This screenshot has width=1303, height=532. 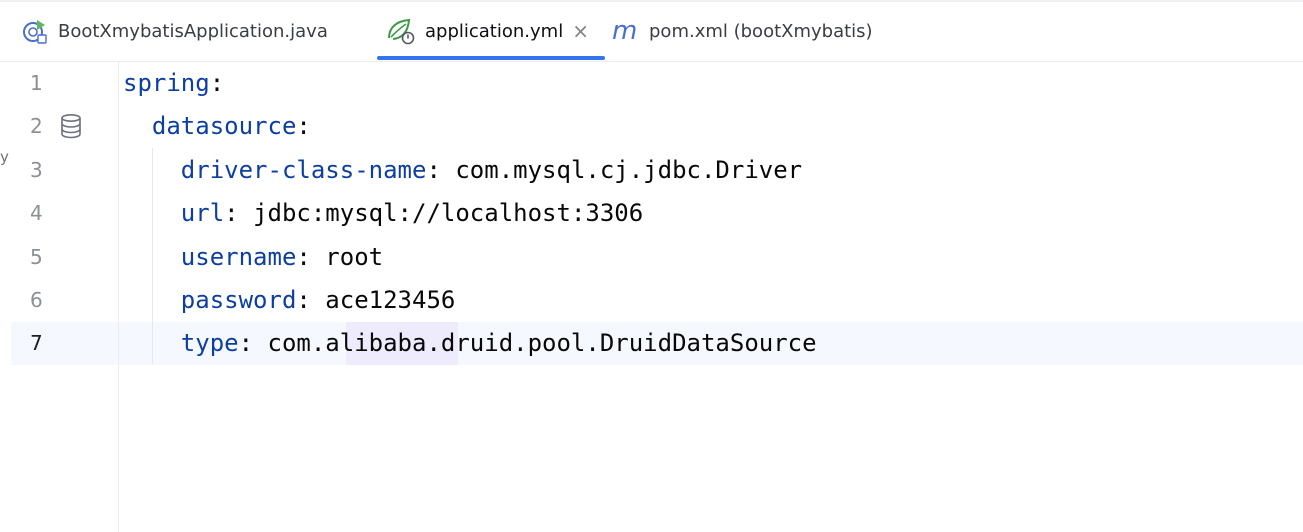 I want to click on tab-label: BootXmybatisApplication.java, so click(x=193, y=31).